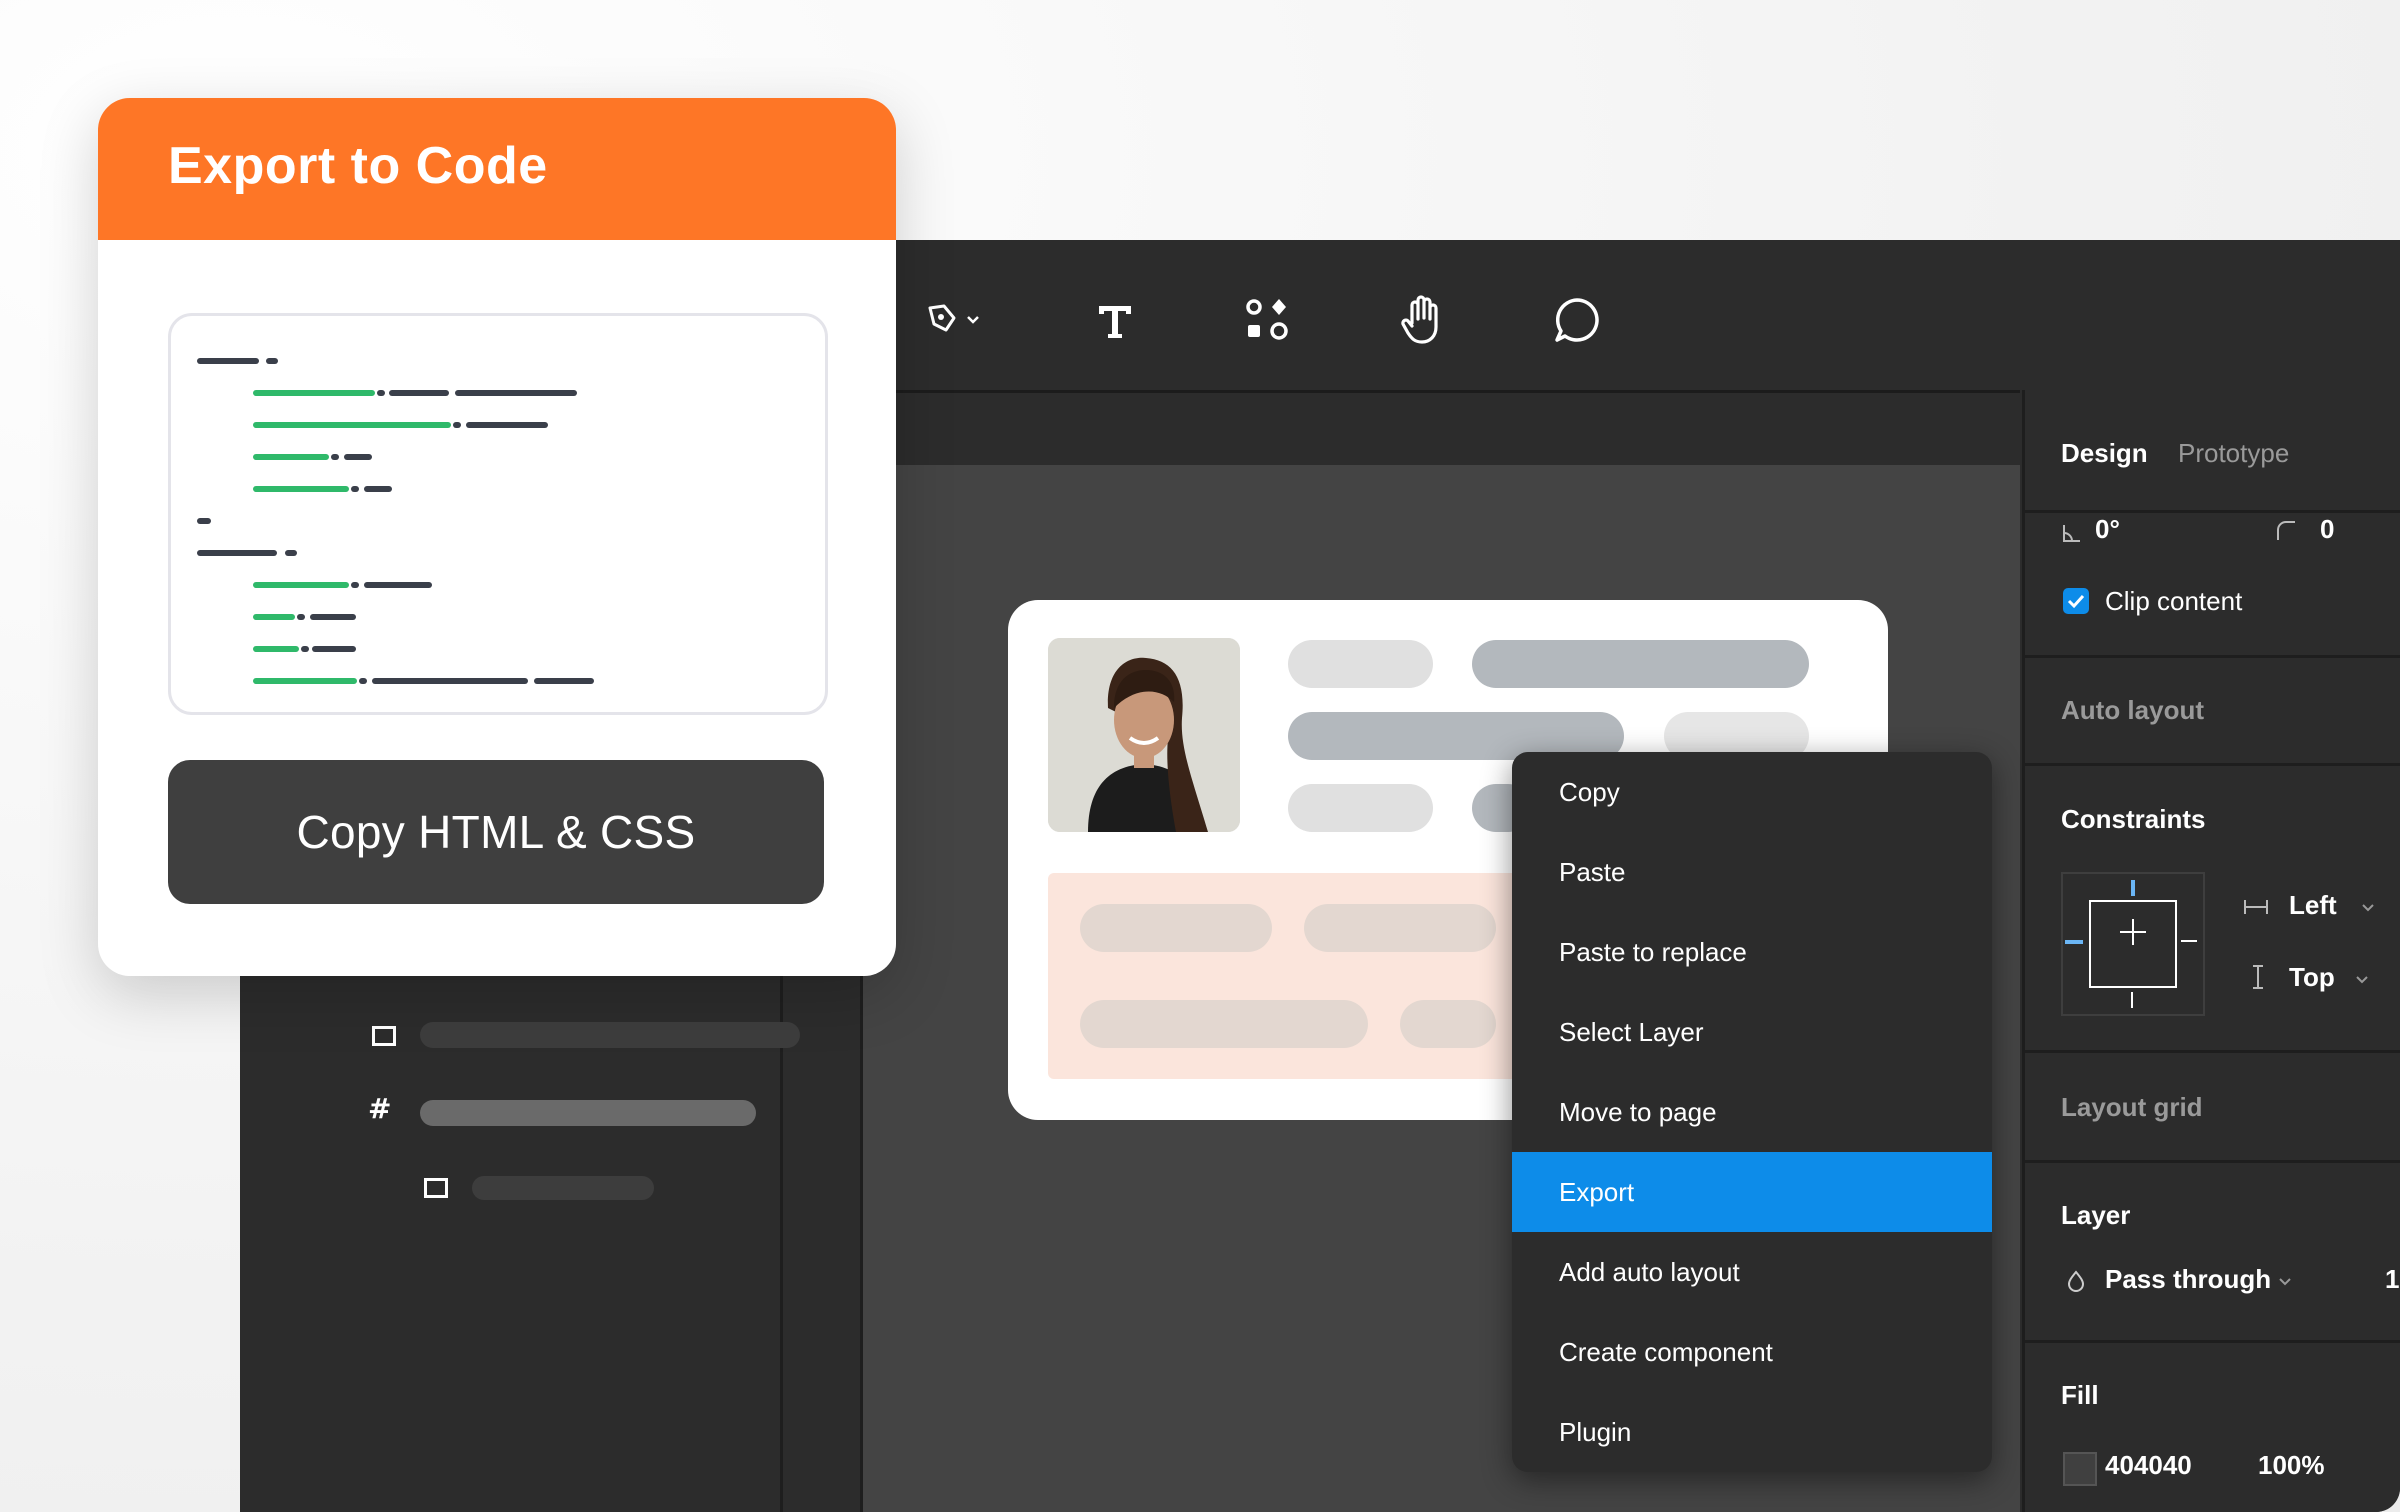  I want to click on fill-color-swatch, so click(2080, 1469).